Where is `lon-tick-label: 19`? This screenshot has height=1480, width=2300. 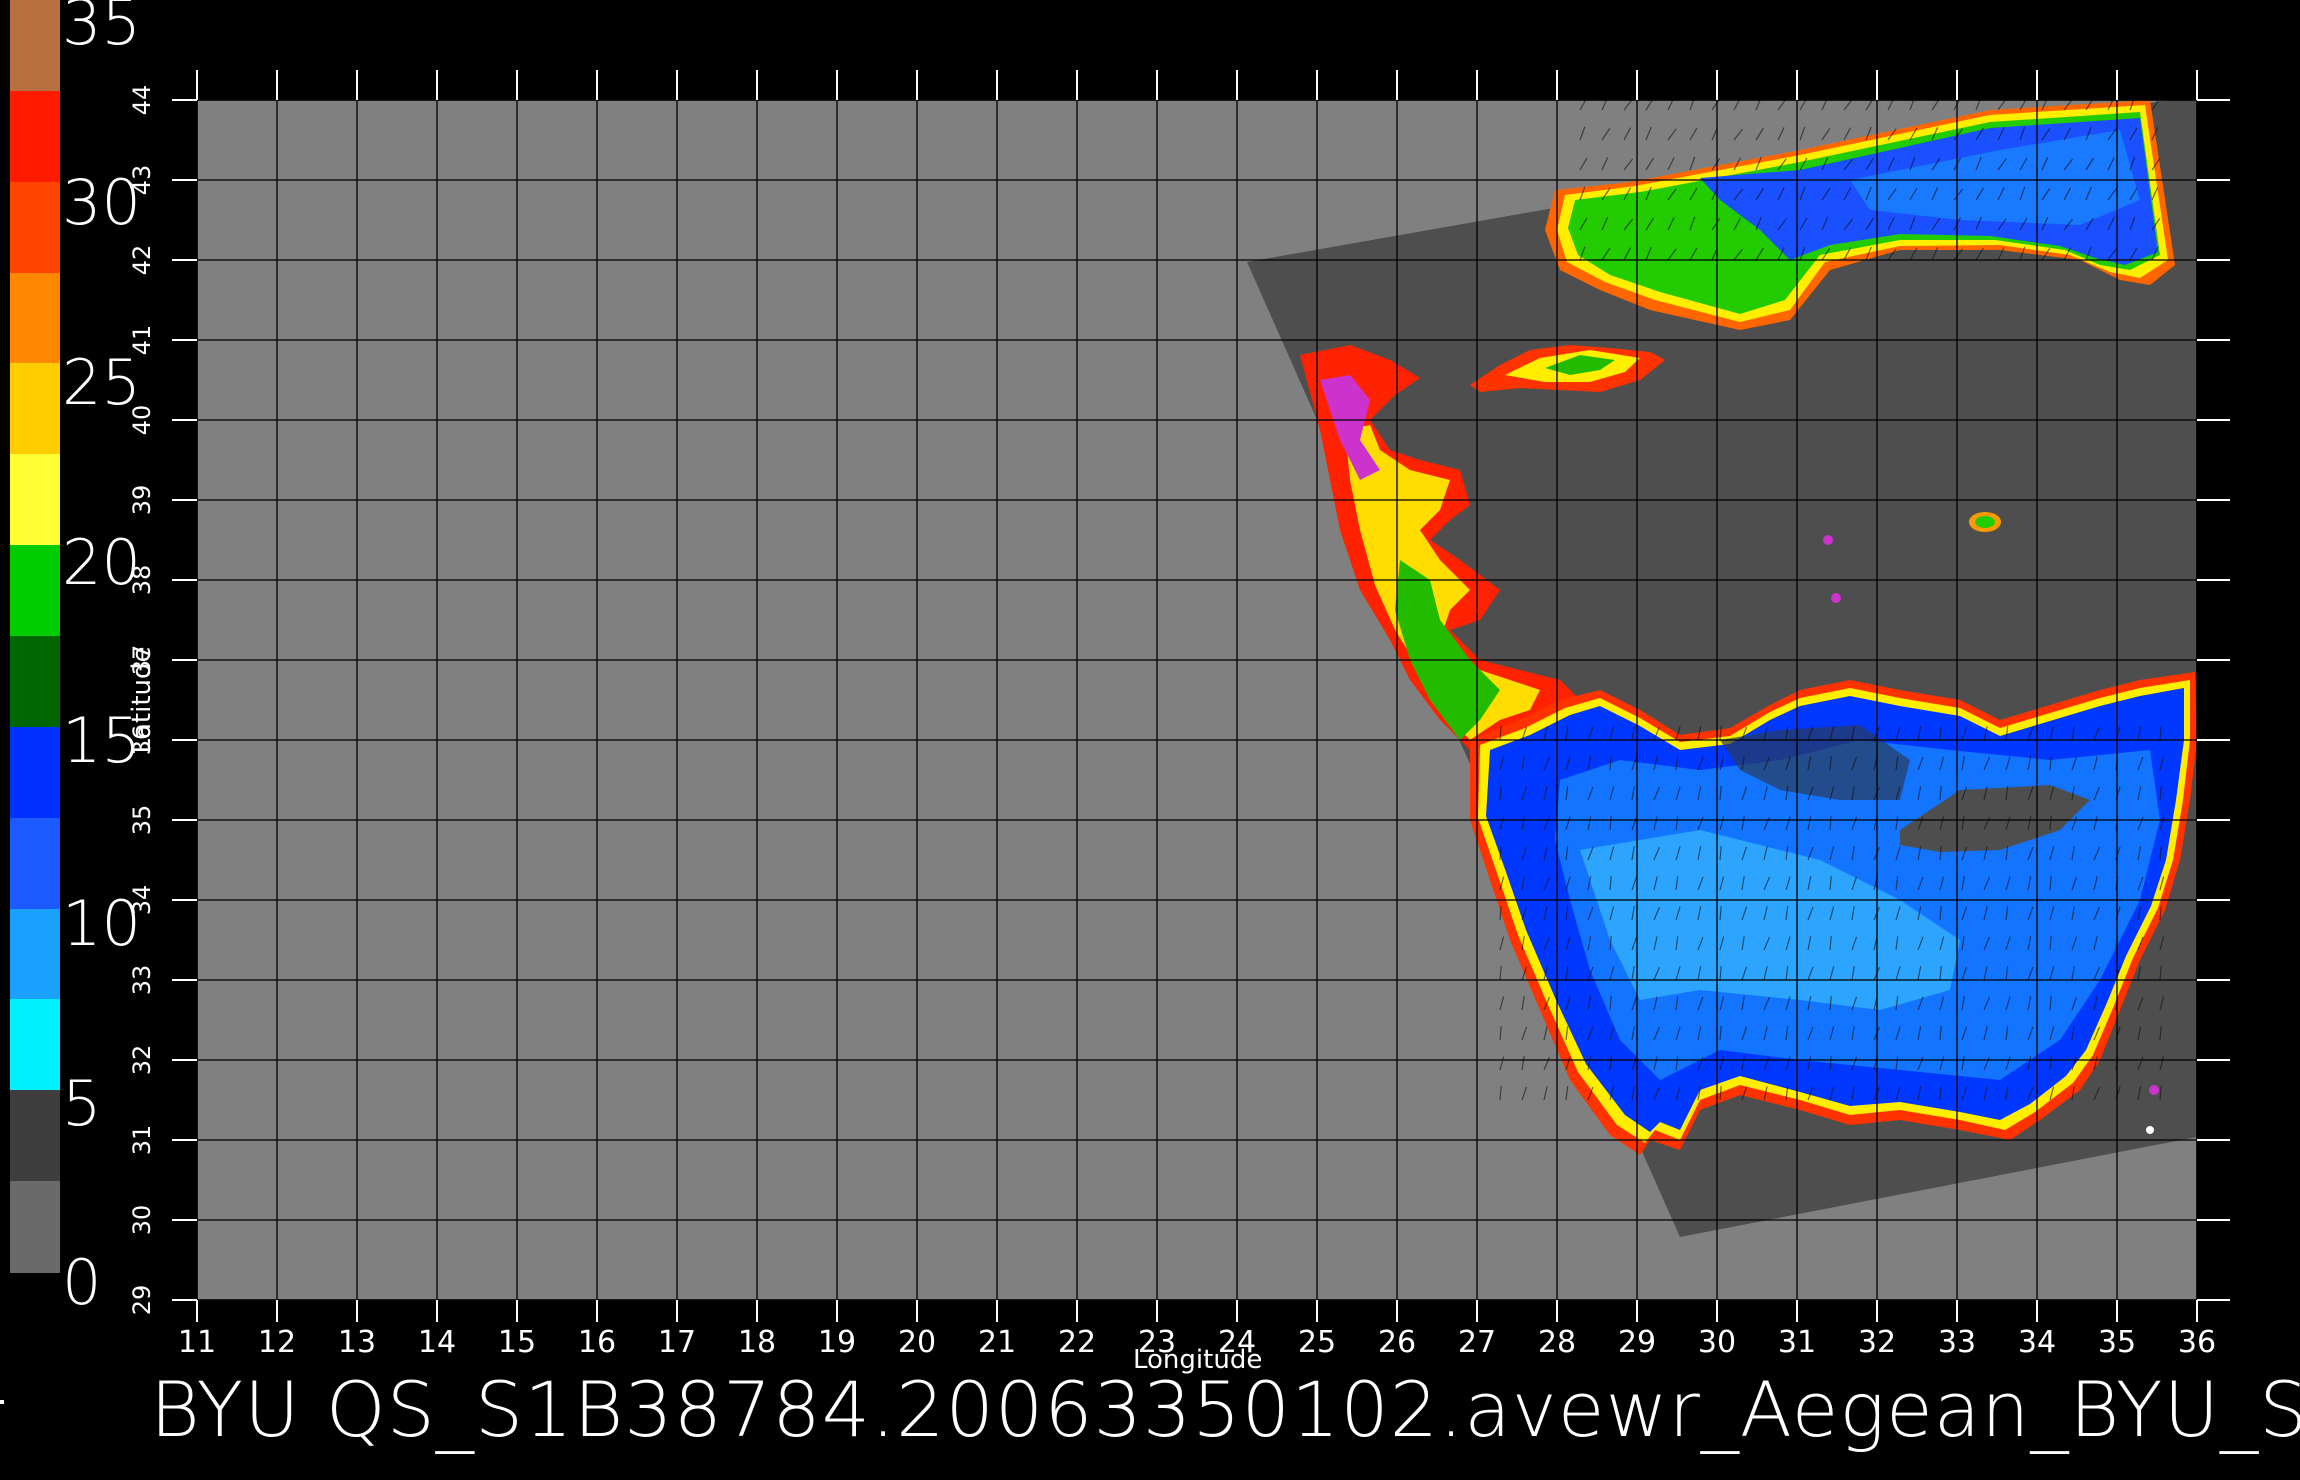 lon-tick-label: 19 is located at coordinates (837, 1342).